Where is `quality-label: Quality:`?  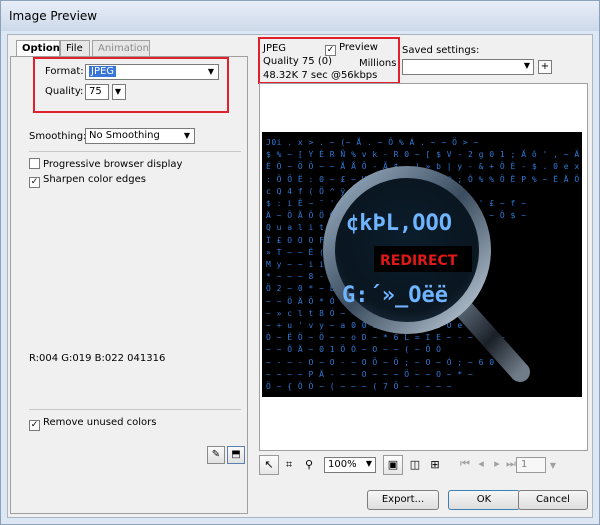 quality-label: Quality: is located at coordinates (64, 91).